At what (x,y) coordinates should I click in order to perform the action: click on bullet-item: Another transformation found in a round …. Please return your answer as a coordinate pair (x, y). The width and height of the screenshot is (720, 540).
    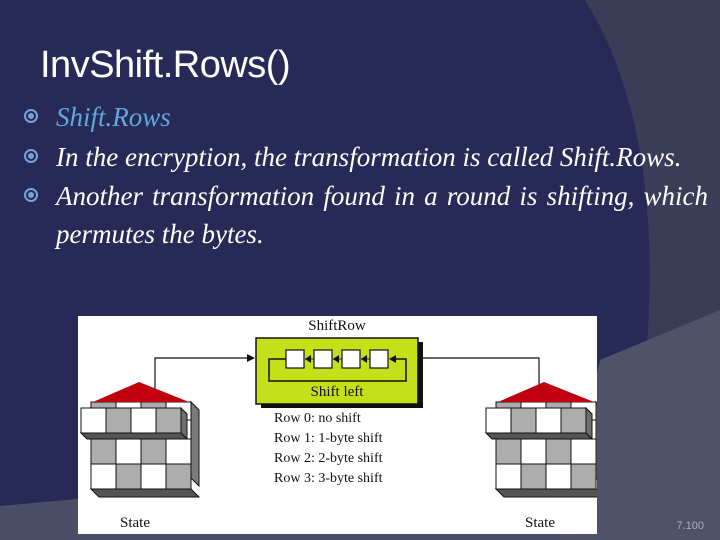
    Looking at the image, I should click on (363, 215).